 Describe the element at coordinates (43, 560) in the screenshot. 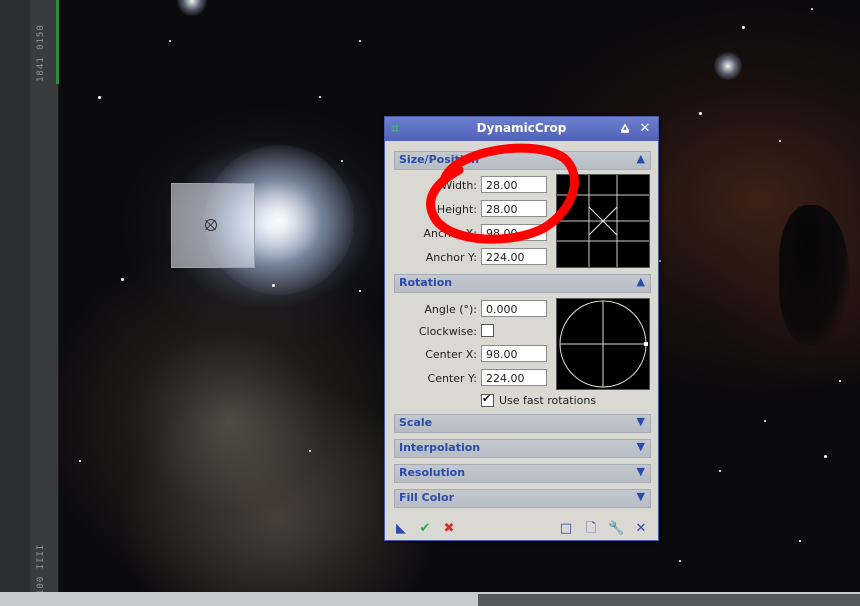

I see `vertical-tab-label-bottom: 100 IIII` at that location.